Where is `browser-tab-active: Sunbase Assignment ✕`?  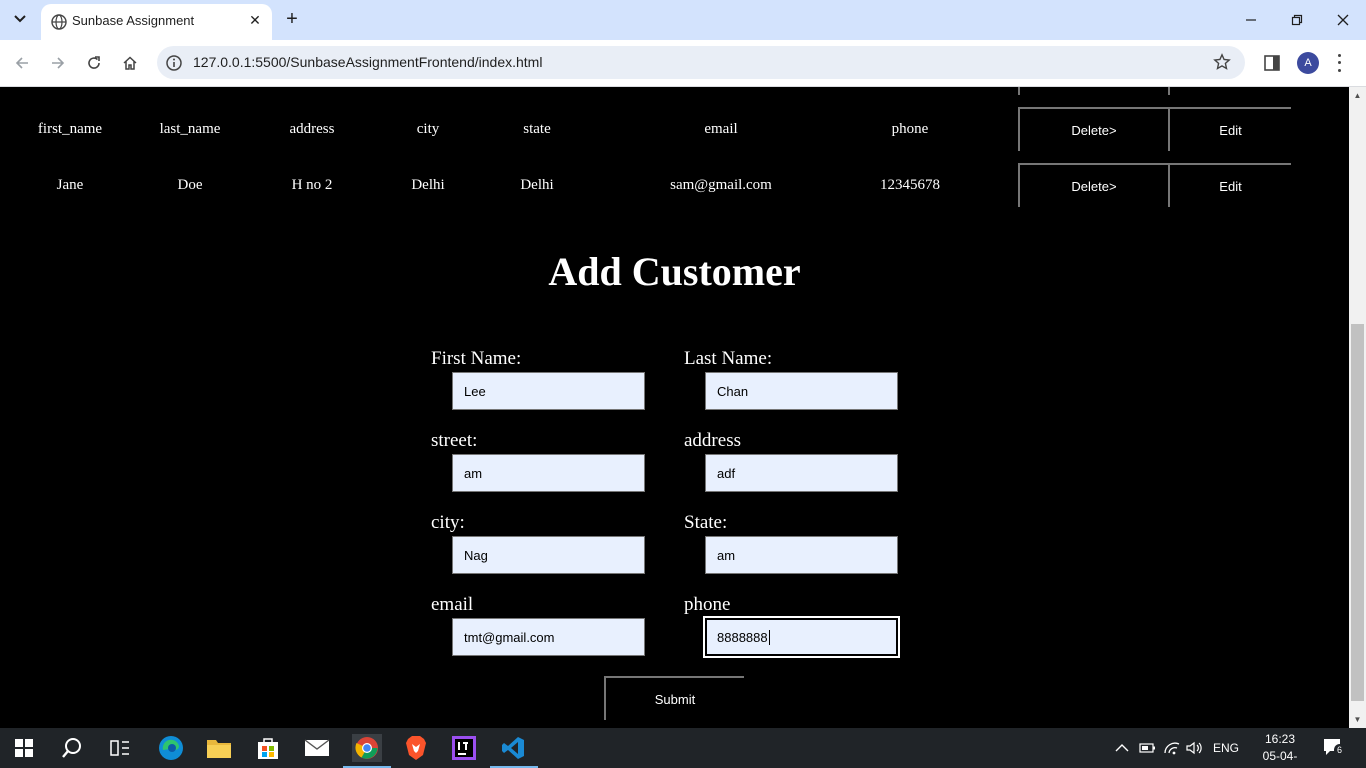 browser-tab-active: Sunbase Assignment ✕ is located at coordinates (156, 22).